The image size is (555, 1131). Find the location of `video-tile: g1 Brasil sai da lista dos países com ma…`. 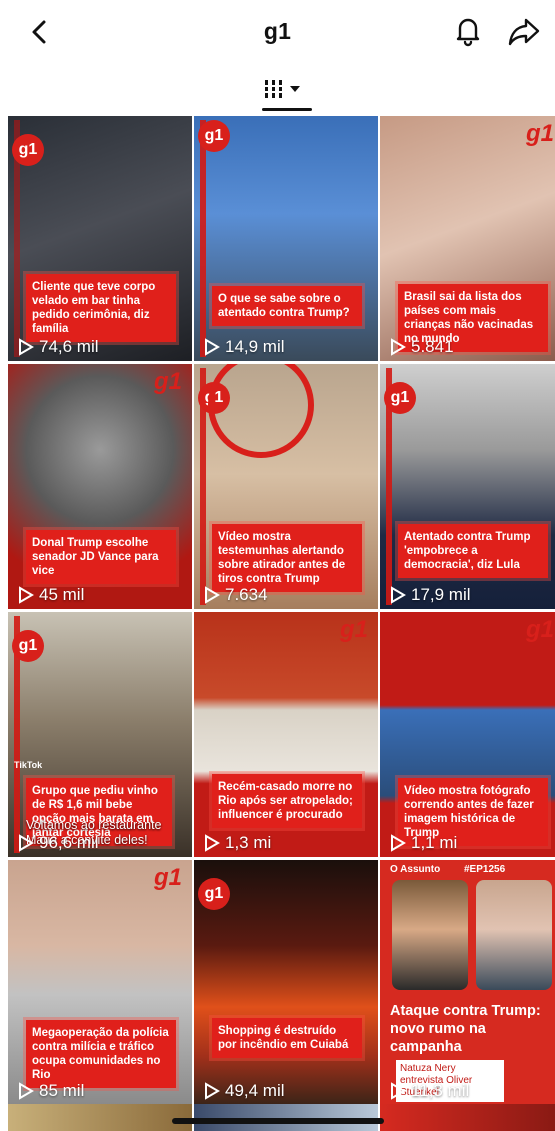

video-tile: g1 Brasil sai da lista dos países com ma… is located at coordinates (467, 238).